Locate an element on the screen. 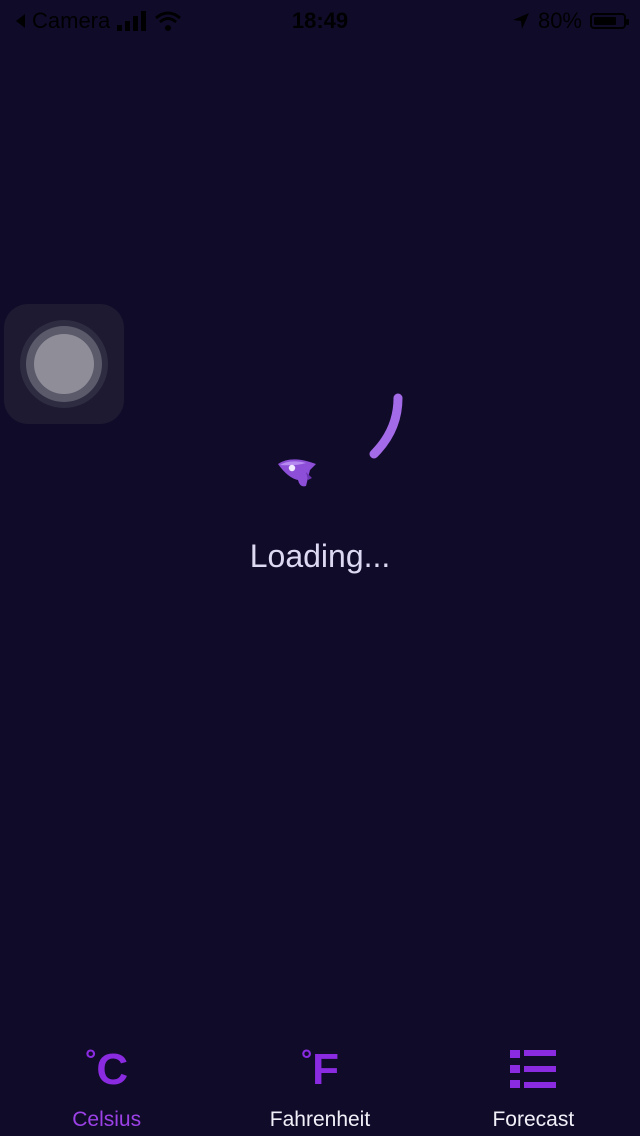 The image size is (640, 1136). tab-label: Celsius is located at coordinates (107, 1119).